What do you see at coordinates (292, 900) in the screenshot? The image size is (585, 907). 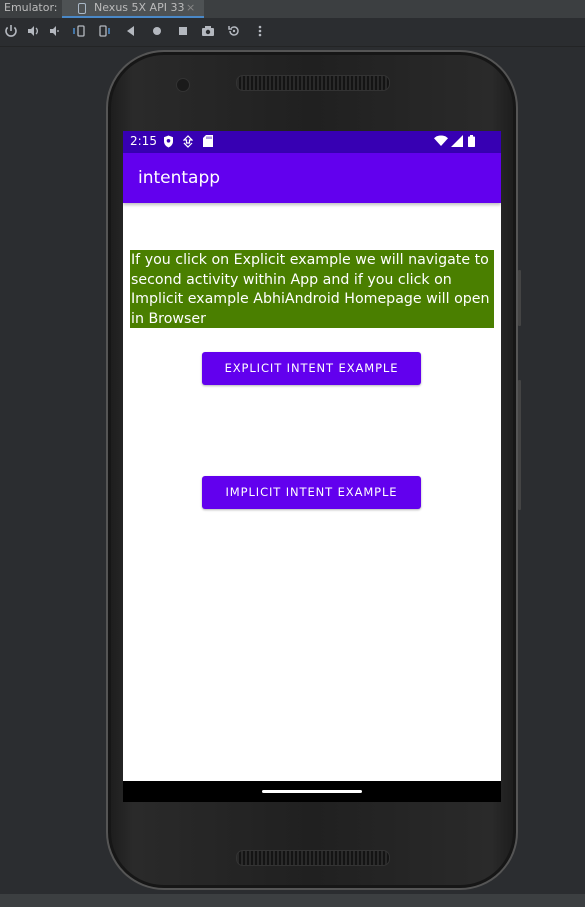 I see `ide-status-strip` at bounding box center [292, 900].